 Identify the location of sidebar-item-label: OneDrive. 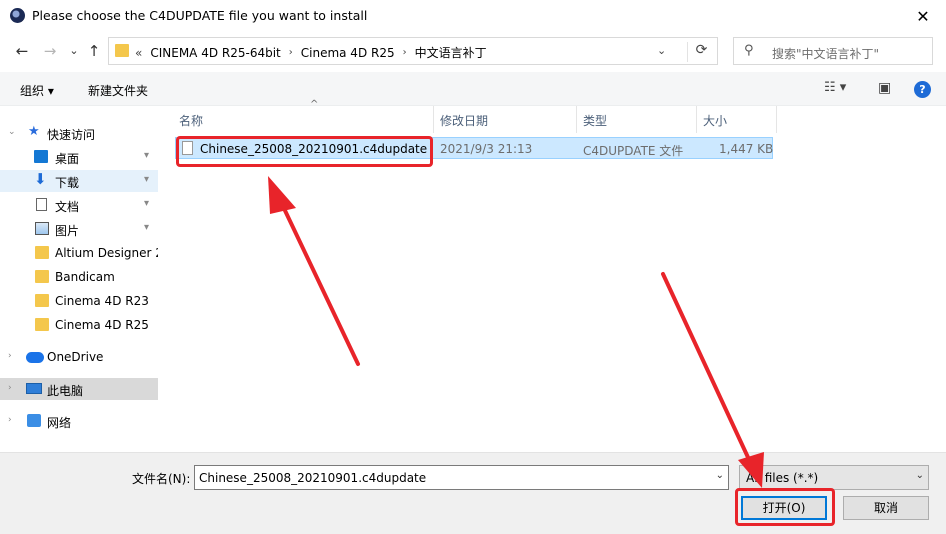
(75, 357).